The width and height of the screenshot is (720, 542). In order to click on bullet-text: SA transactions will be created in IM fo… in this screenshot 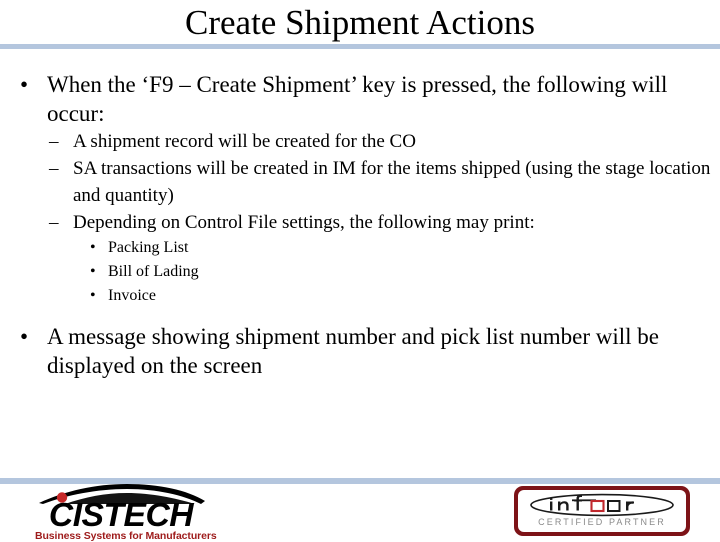, I will do `click(392, 182)`.